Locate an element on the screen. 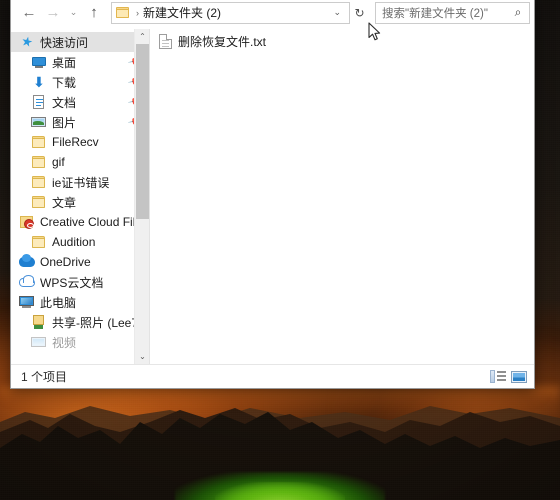 The height and width of the screenshot is (500, 560). sidebar-item-label: 文章 is located at coordinates (64, 202).